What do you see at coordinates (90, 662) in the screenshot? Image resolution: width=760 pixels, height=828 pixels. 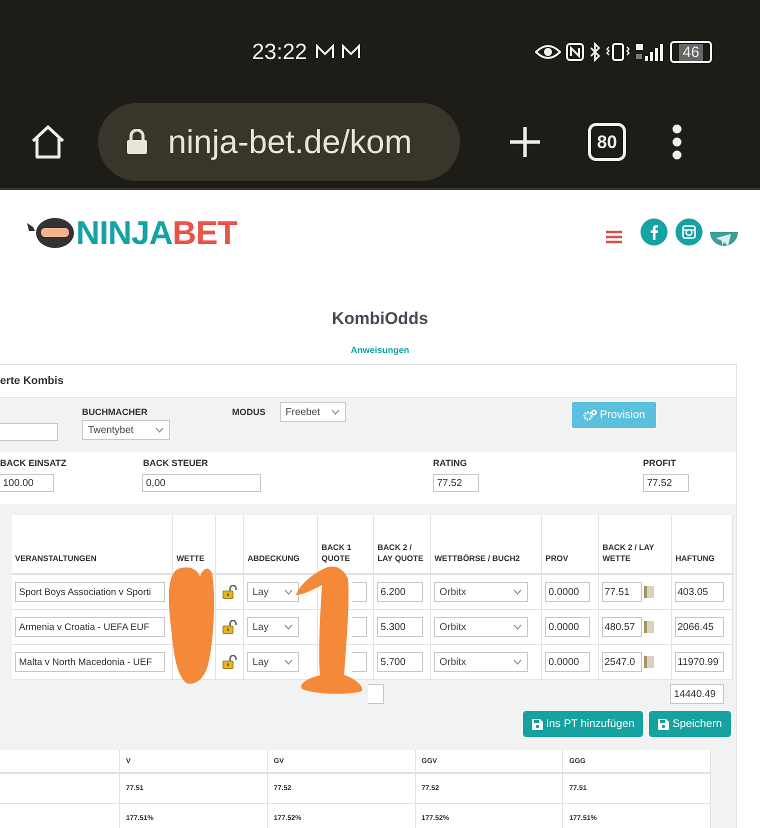 I see `input-field: Malta v North Macedonia - UEF` at bounding box center [90, 662].